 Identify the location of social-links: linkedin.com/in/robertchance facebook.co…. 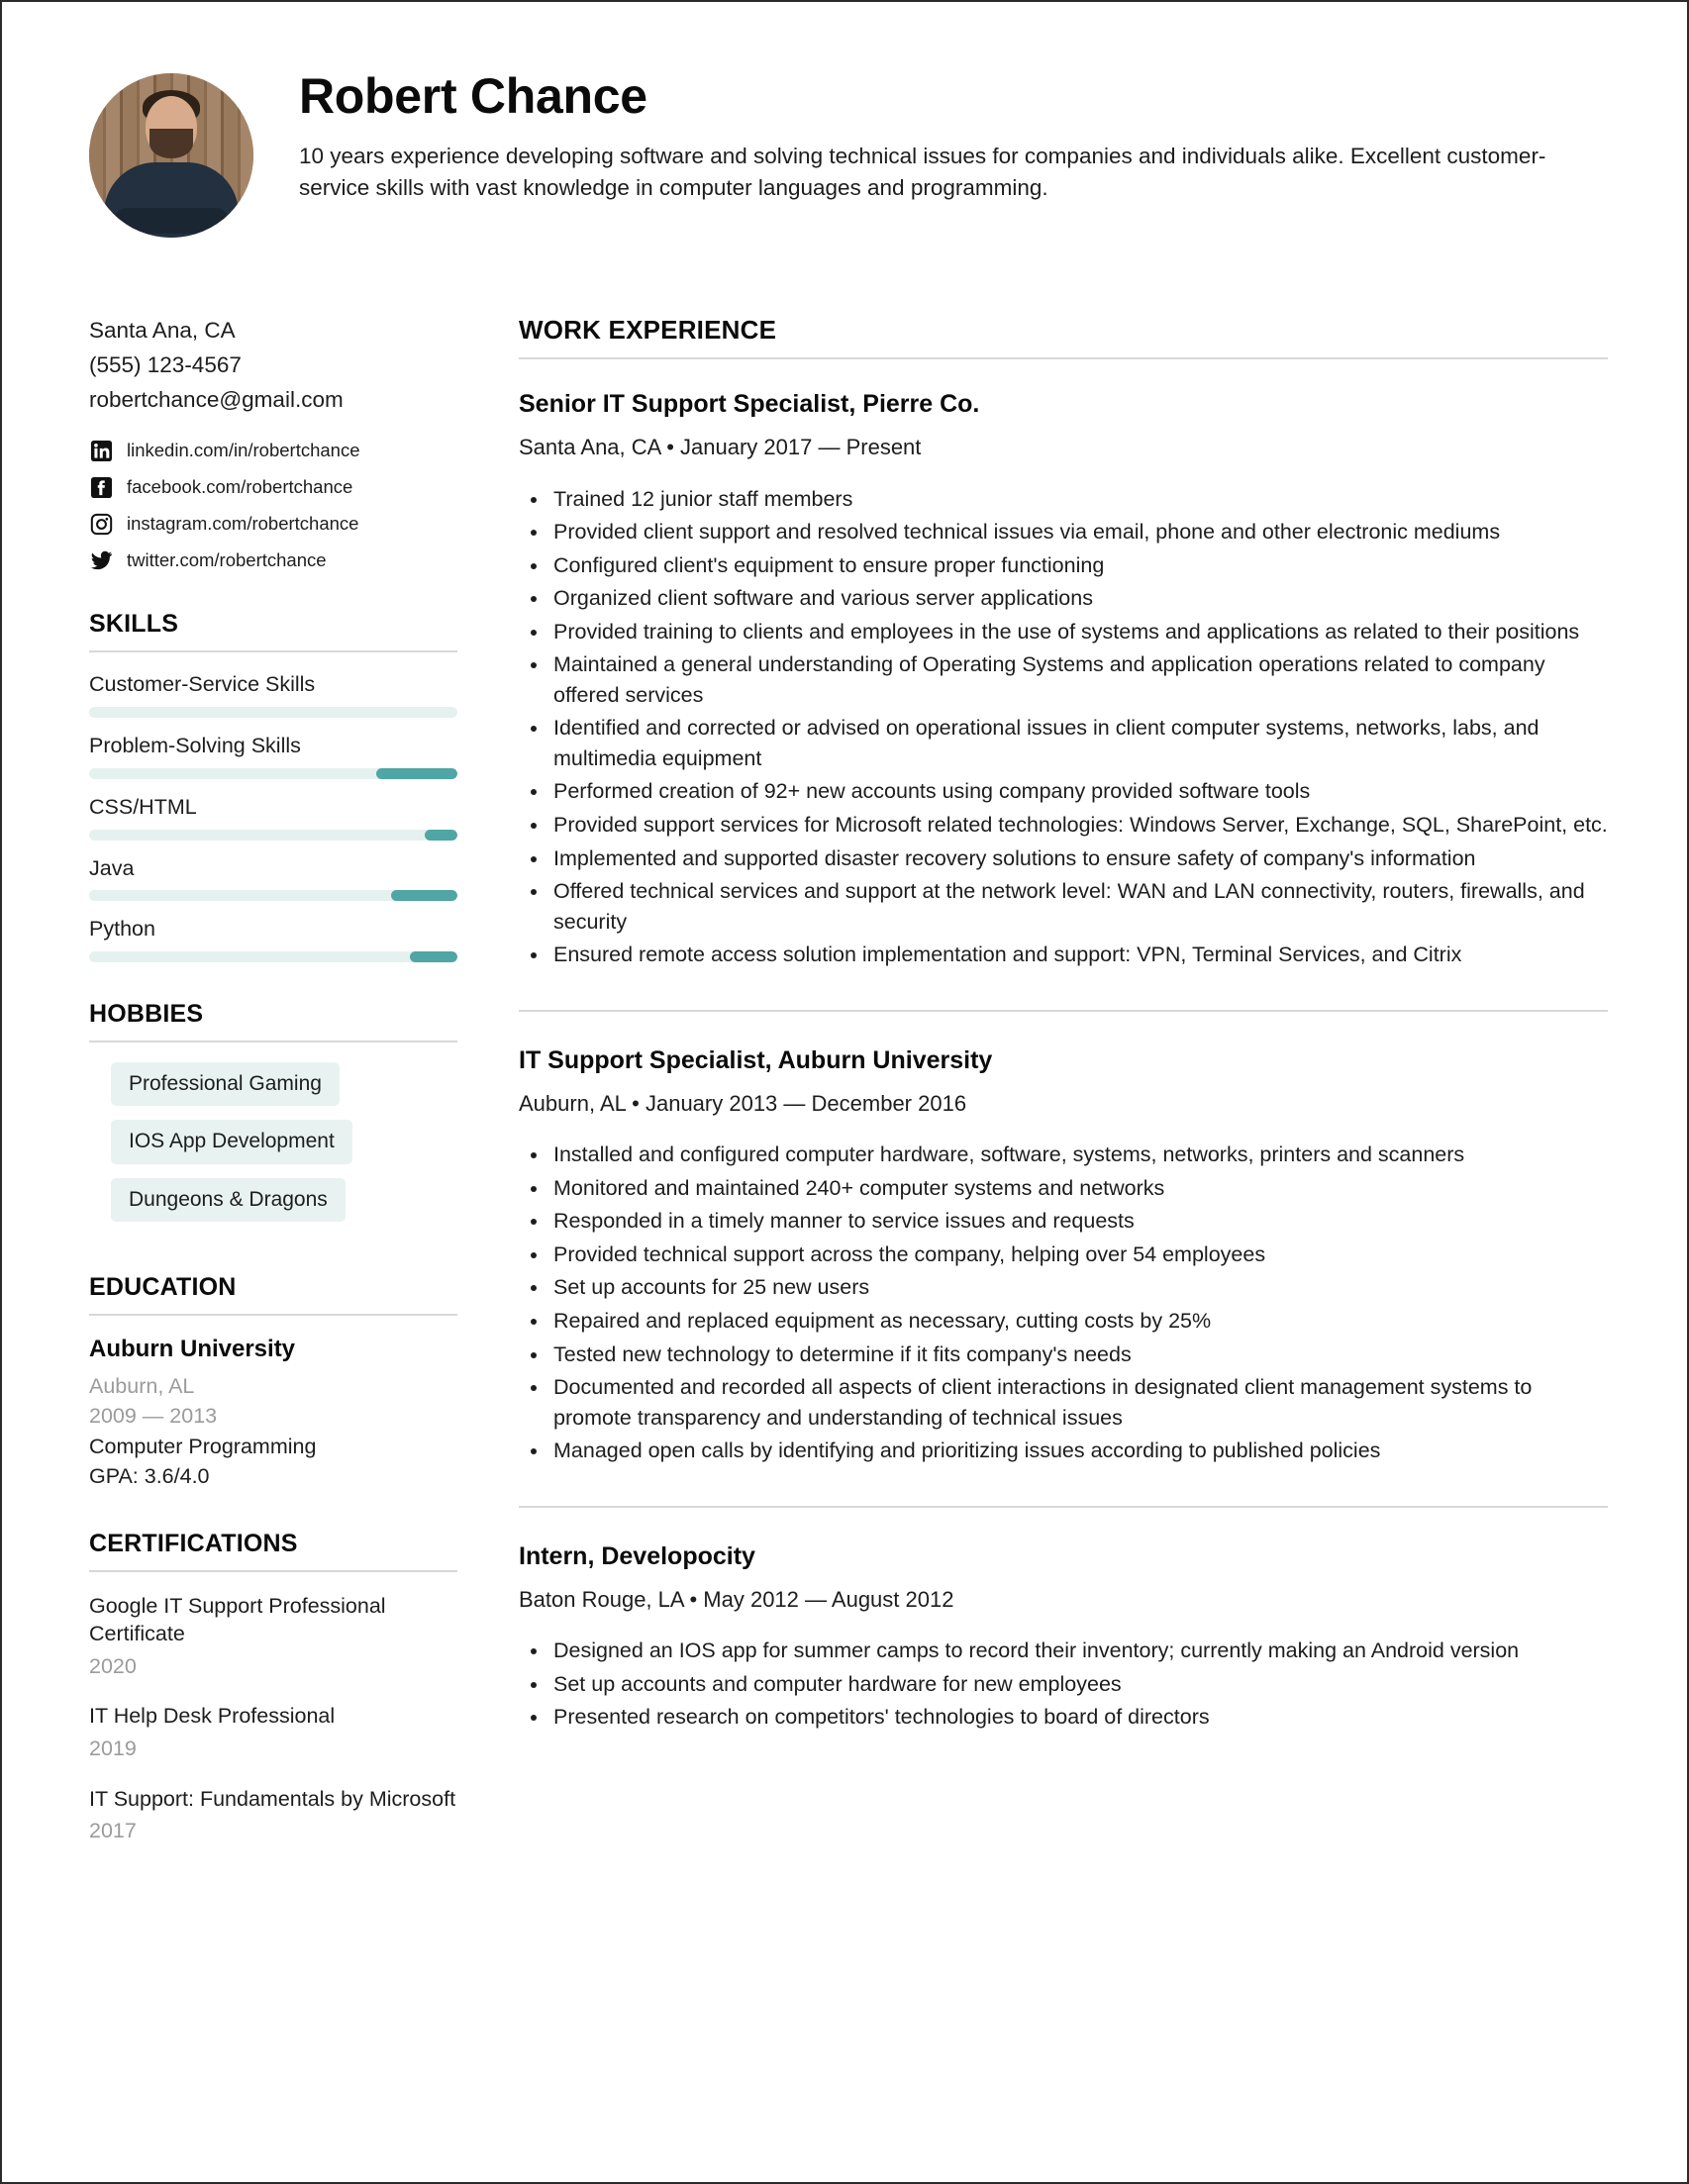
(273, 505).